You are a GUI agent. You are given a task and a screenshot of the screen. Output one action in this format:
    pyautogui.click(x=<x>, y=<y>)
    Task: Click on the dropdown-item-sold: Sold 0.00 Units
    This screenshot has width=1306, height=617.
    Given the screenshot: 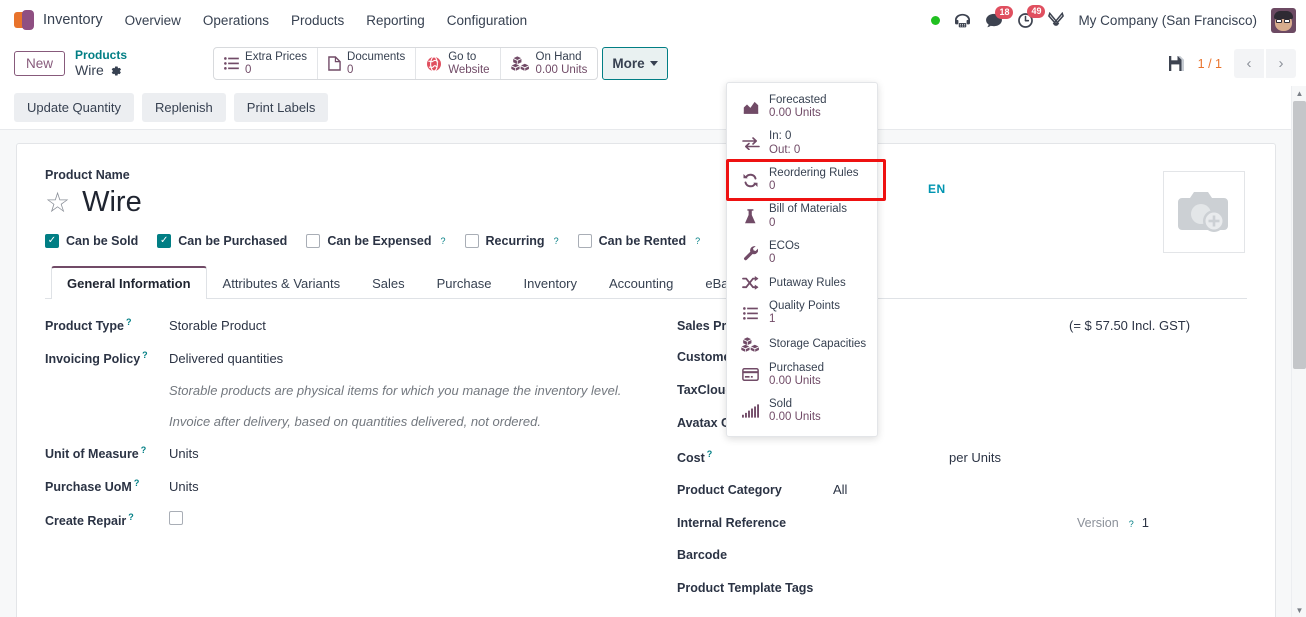 What is the action you would take?
    pyautogui.click(x=802, y=411)
    